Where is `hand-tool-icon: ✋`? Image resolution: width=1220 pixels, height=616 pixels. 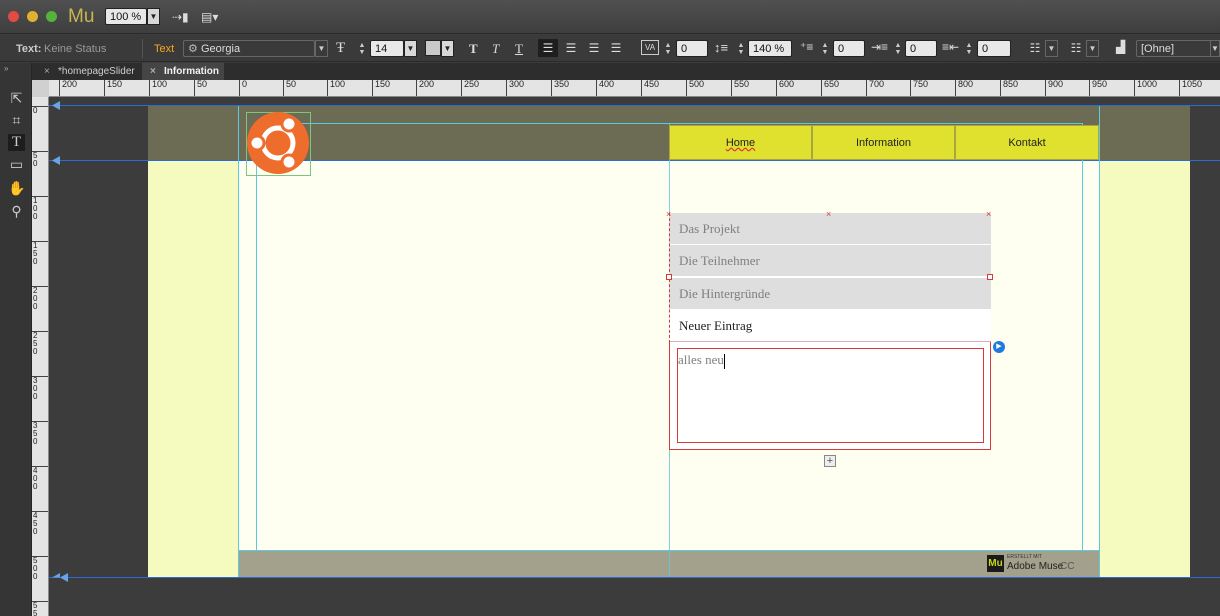
hand-tool-icon: ✋ is located at coordinates (16, 188).